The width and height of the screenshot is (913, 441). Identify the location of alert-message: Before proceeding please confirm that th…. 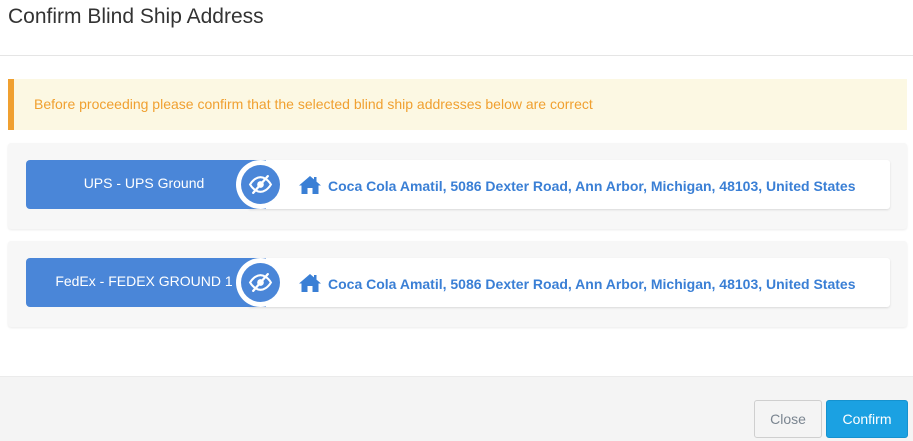
(313, 104).